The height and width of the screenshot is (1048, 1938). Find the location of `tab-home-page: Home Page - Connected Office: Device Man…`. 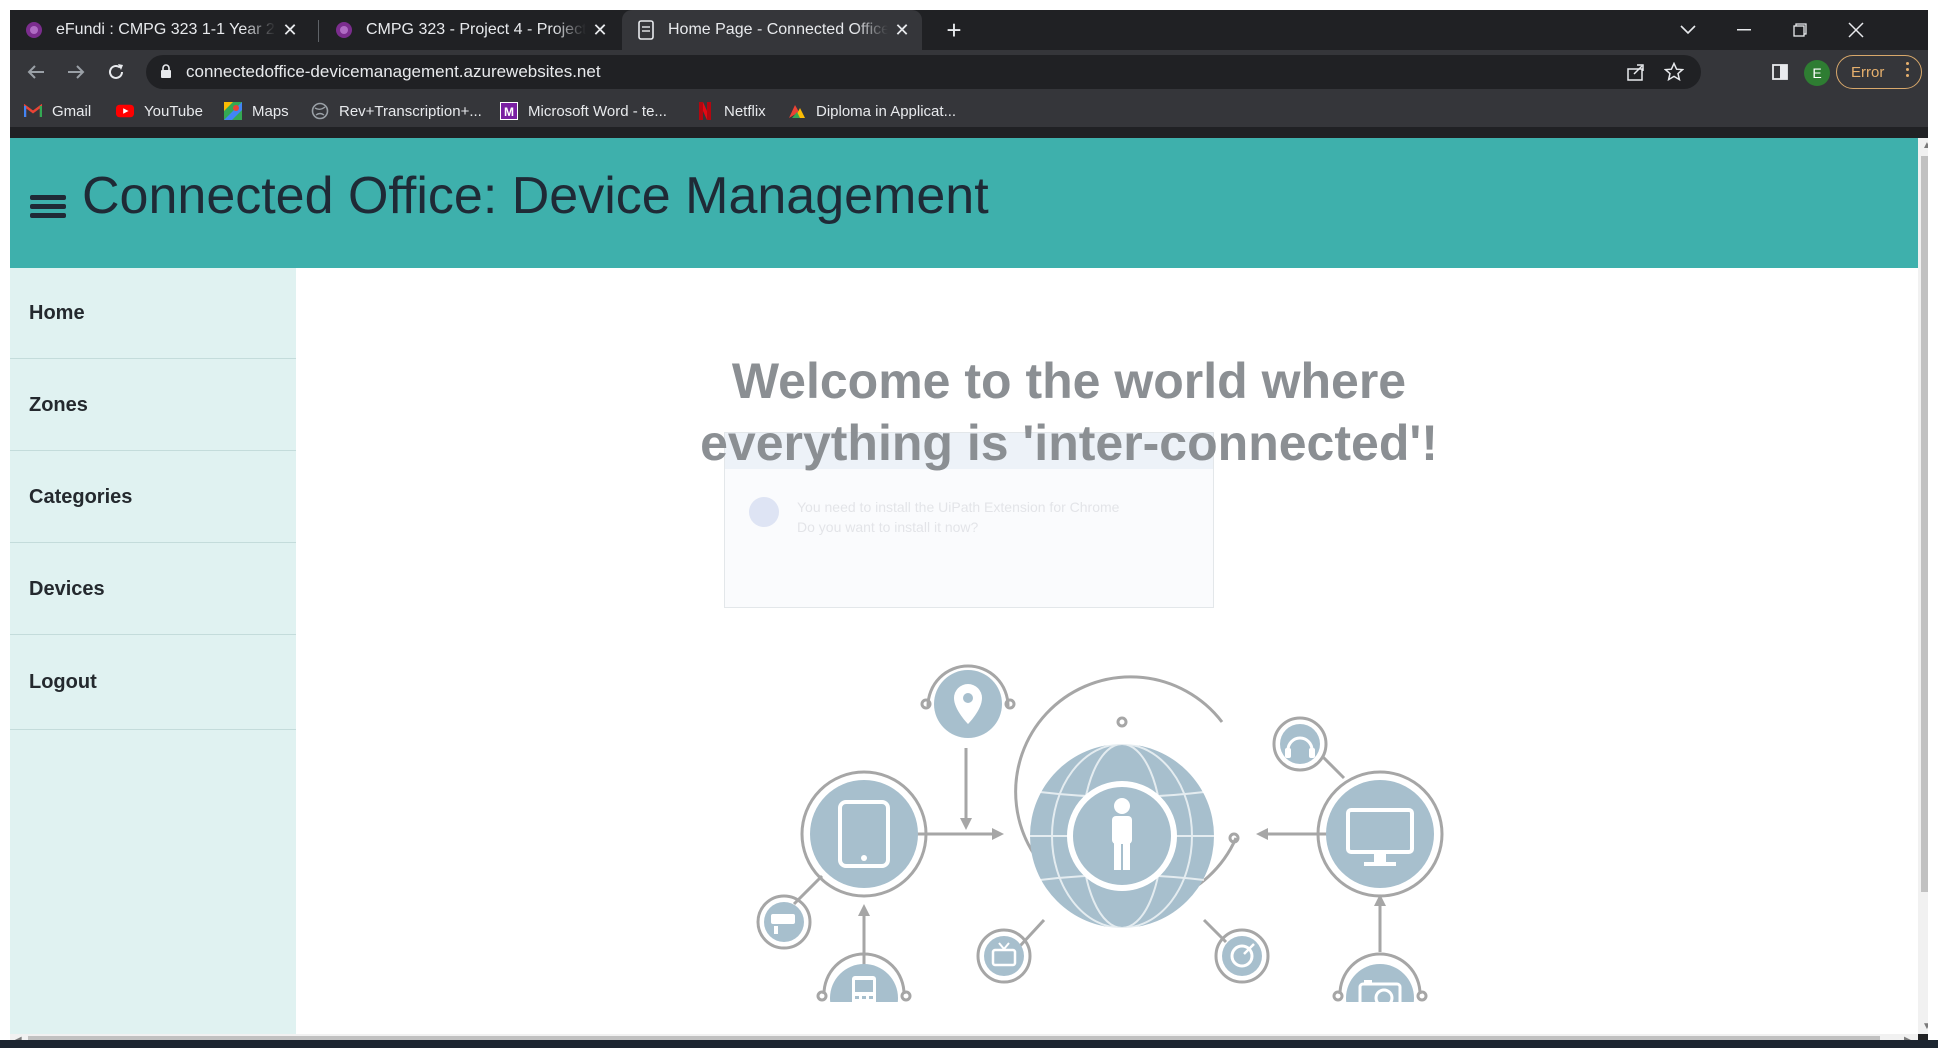

tab-home-page: Home Page - Connected Office: Device Man… is located at coordinates (772, 30).